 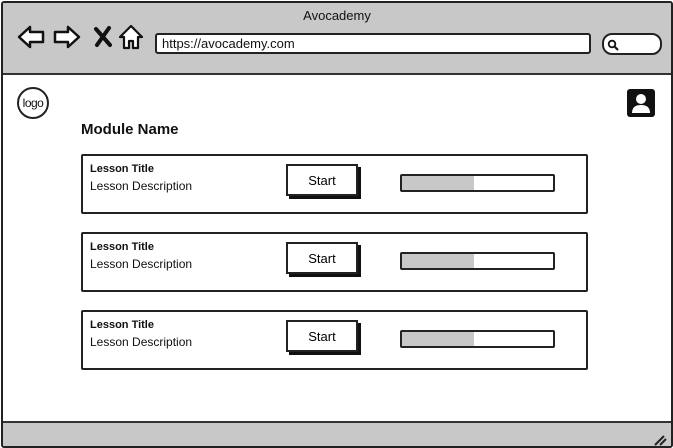 What do you see at coordinates (641, 103) in the screenshot?
I see `user-profile-icon` at bounding box center [641, 103].